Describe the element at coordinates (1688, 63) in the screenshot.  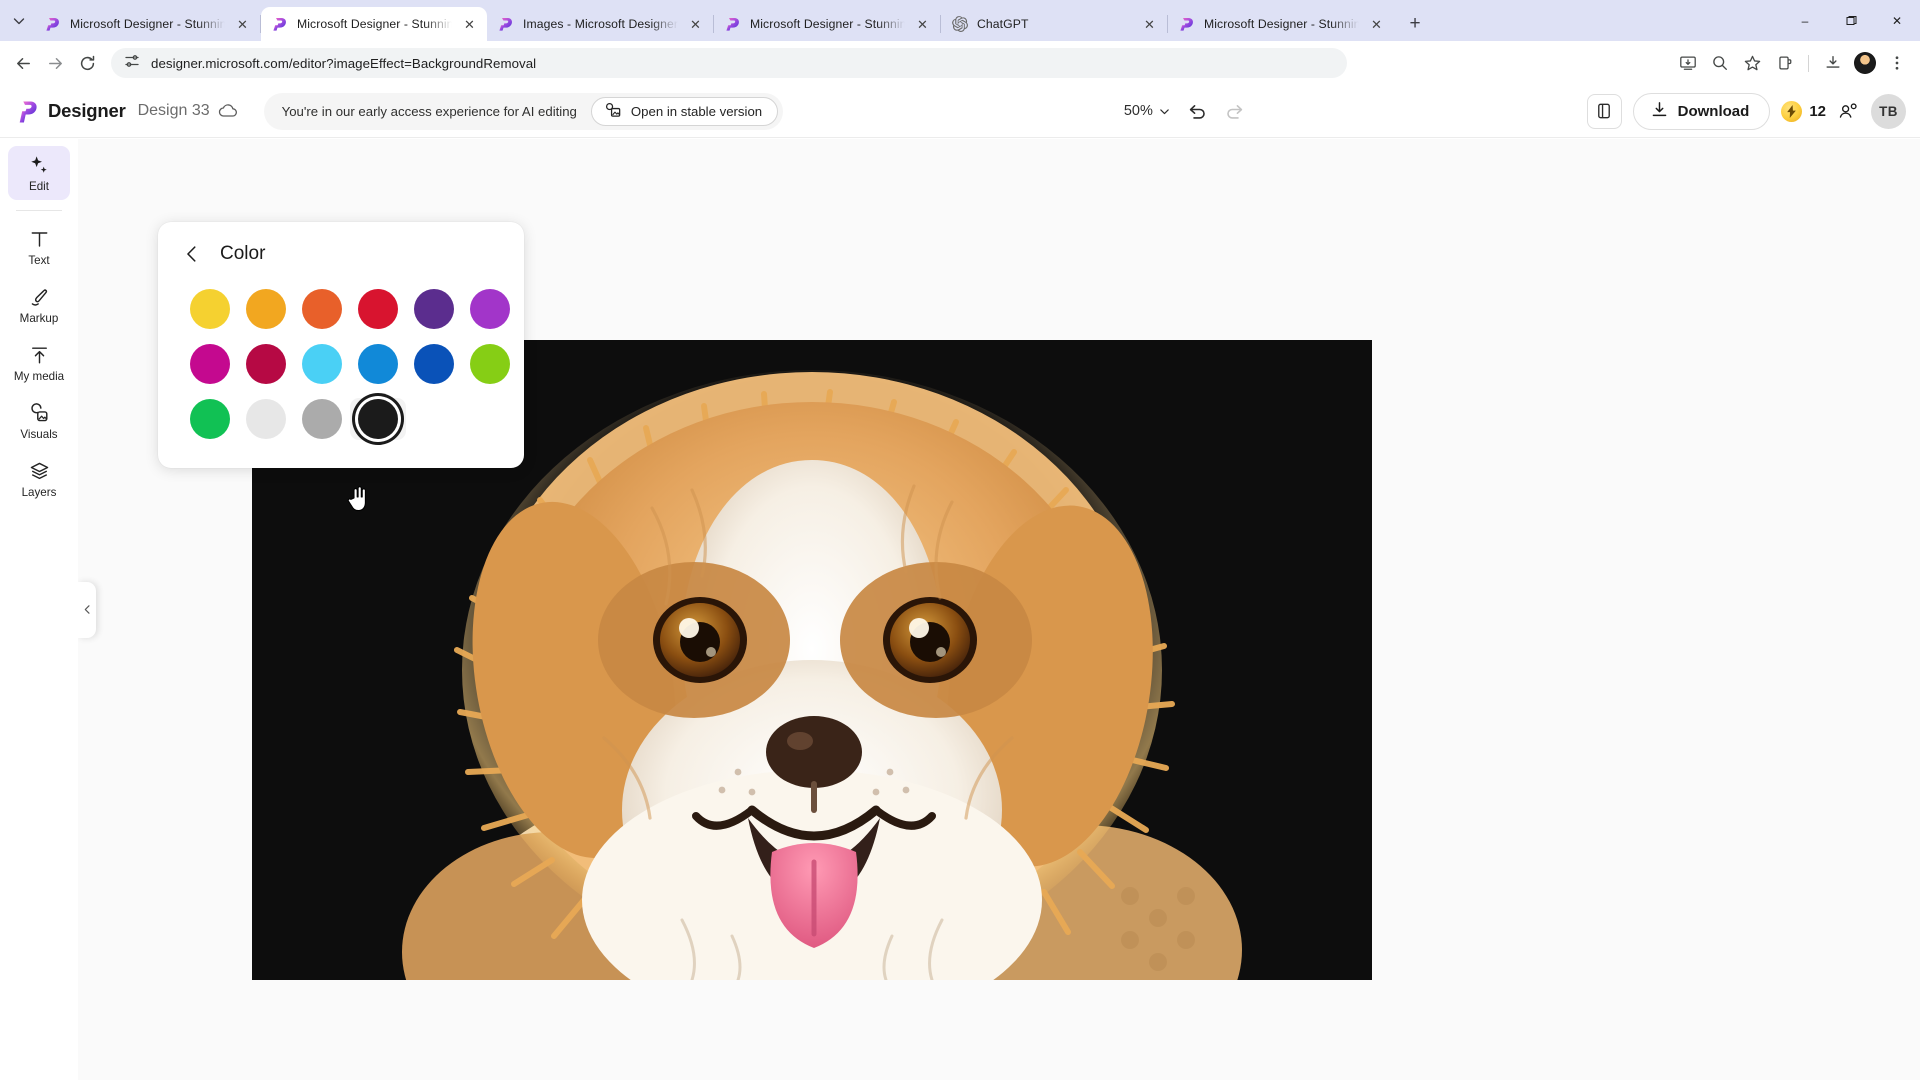
I see `install-app-icon` at that location.